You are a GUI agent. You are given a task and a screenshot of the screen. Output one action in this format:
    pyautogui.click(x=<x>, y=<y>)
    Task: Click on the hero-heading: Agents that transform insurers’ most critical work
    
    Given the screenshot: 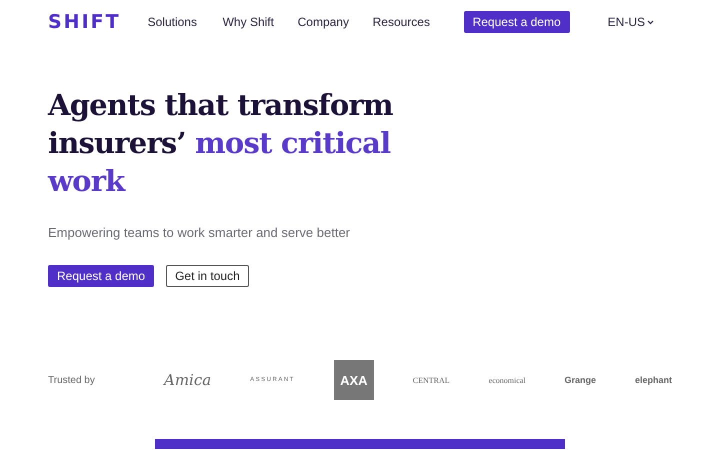 What is the action you would take?
    pyautogui.click(x=220, y=143)
    